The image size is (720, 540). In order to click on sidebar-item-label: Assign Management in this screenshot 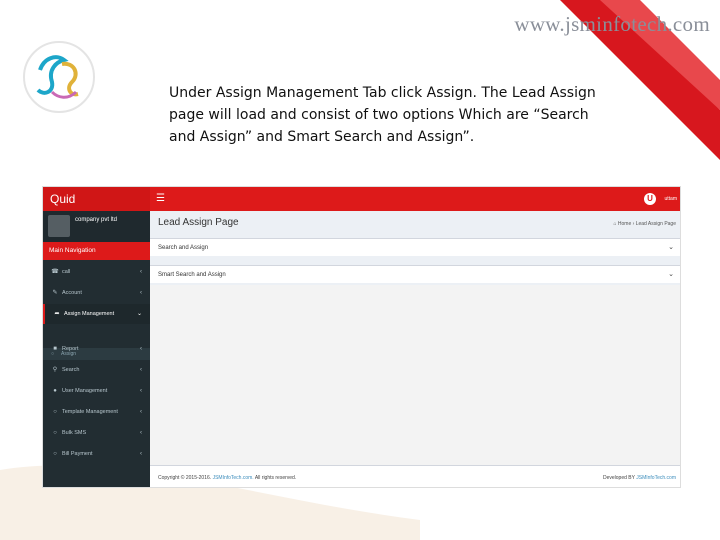, I will do `click(89, 314)`.